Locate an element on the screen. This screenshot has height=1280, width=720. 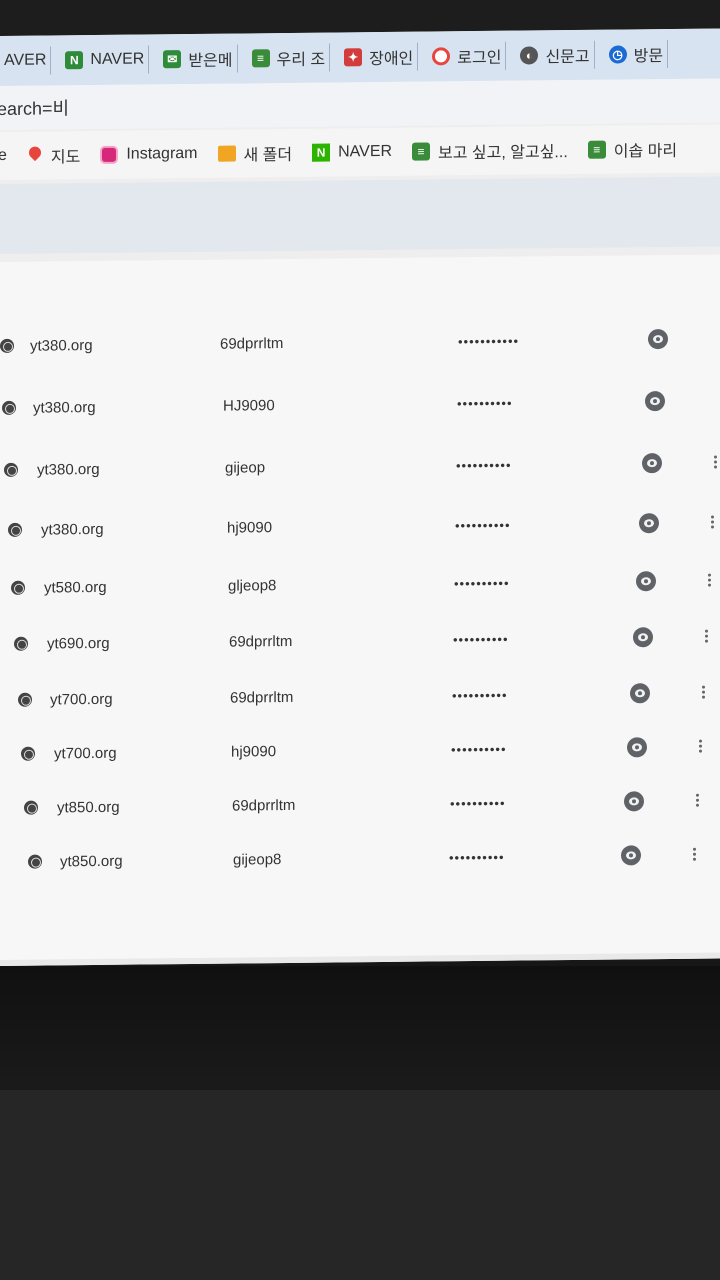
mail-icon: ✉ is located at coordinates (172, 59).